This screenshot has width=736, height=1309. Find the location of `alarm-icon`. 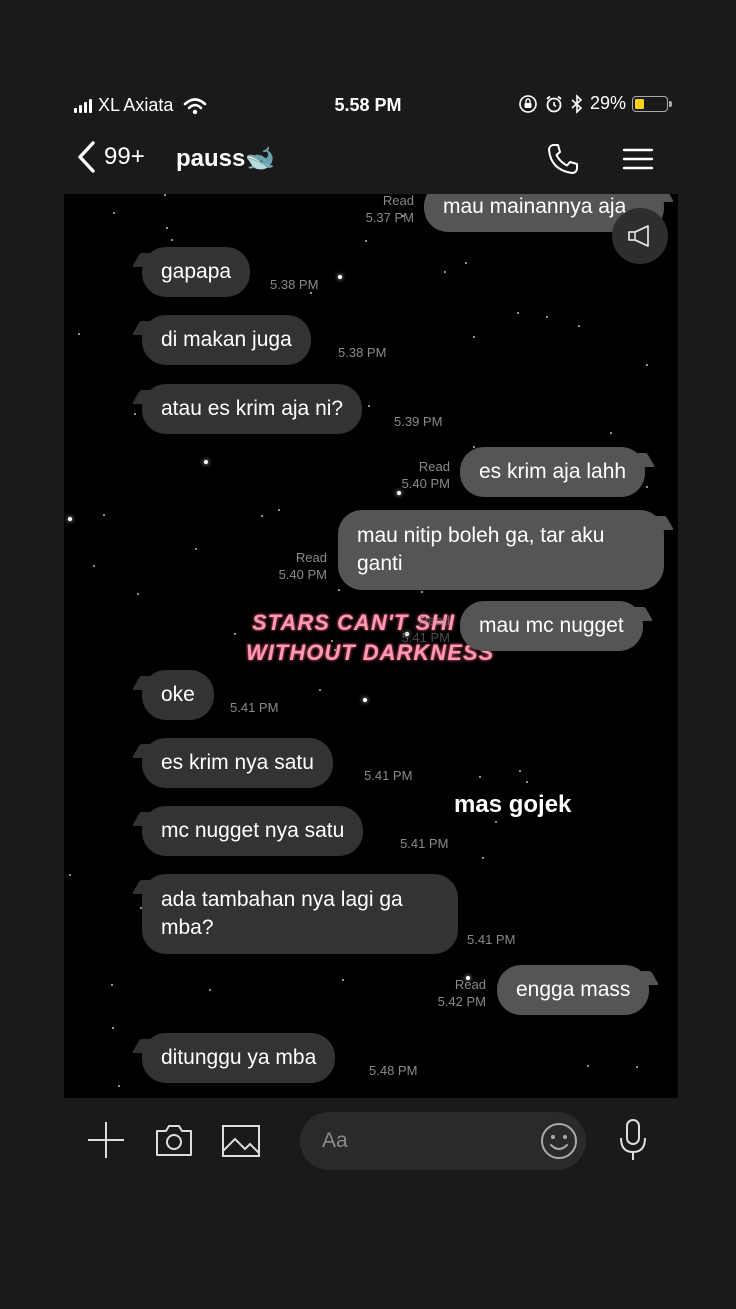

alarm-icon is located at coordinates (554, 103).